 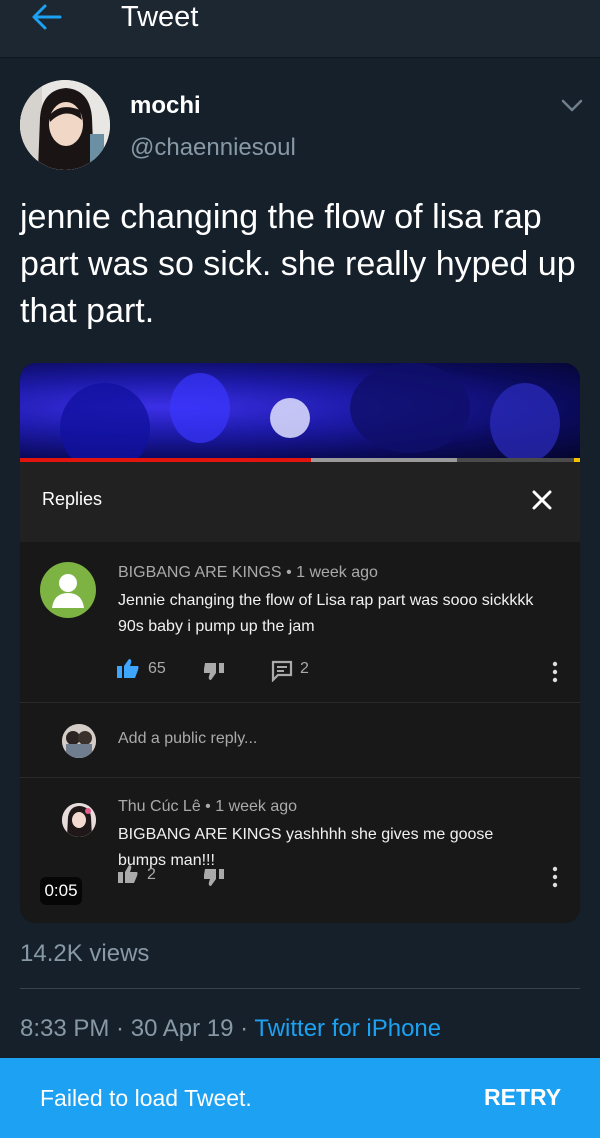 I want to click on current-user-avatar, so click(x=79, y=741).